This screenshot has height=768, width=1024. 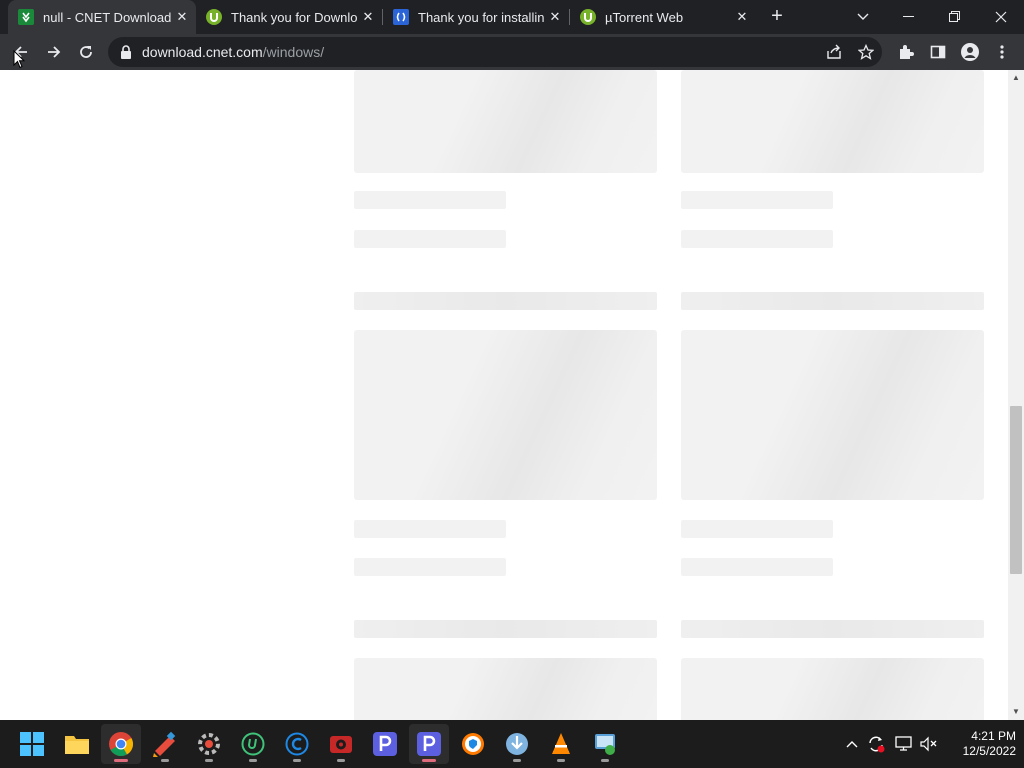 I want to click on chrome-taskbar-button, so click(x=121, y=744).